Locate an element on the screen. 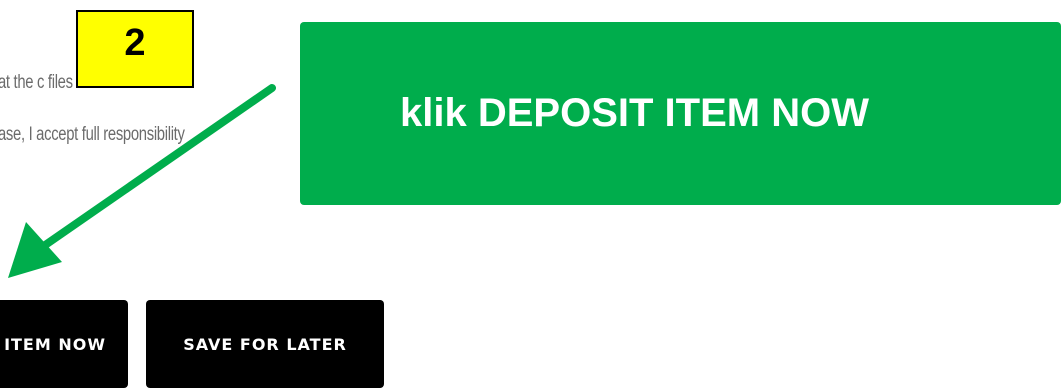 The image size is (1061, 392). deposit-button-label: ITEM NOW is located at coordinates (55, 344).